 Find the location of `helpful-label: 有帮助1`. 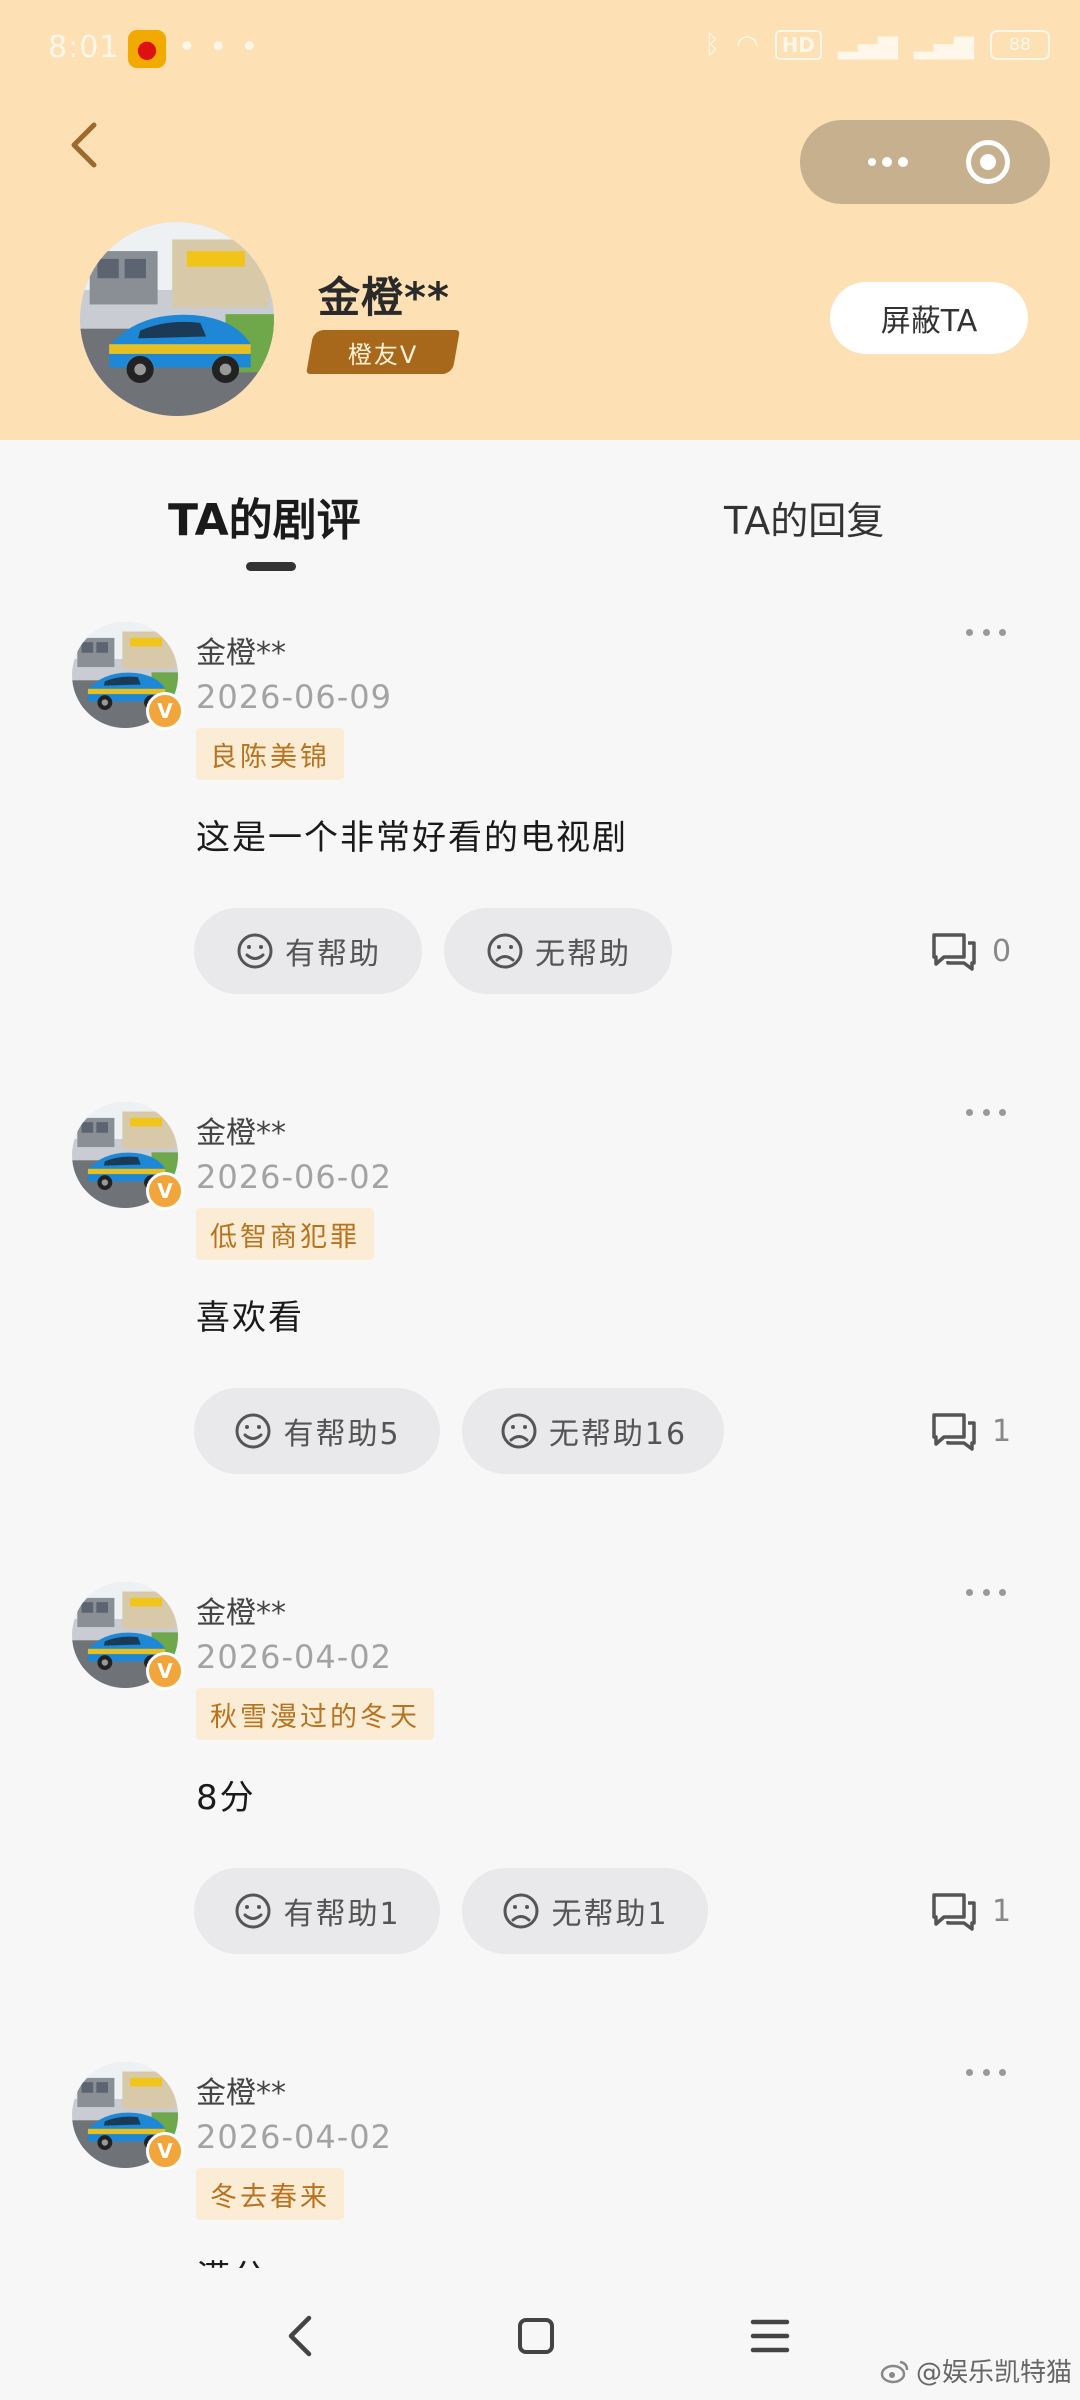

helpful-label: 有帮助1 is located at coordinates (342, 1914).